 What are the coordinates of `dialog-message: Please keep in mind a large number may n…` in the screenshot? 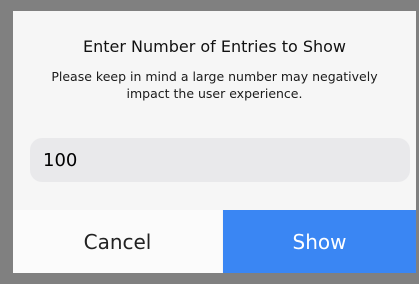 It's located at (214, 85).